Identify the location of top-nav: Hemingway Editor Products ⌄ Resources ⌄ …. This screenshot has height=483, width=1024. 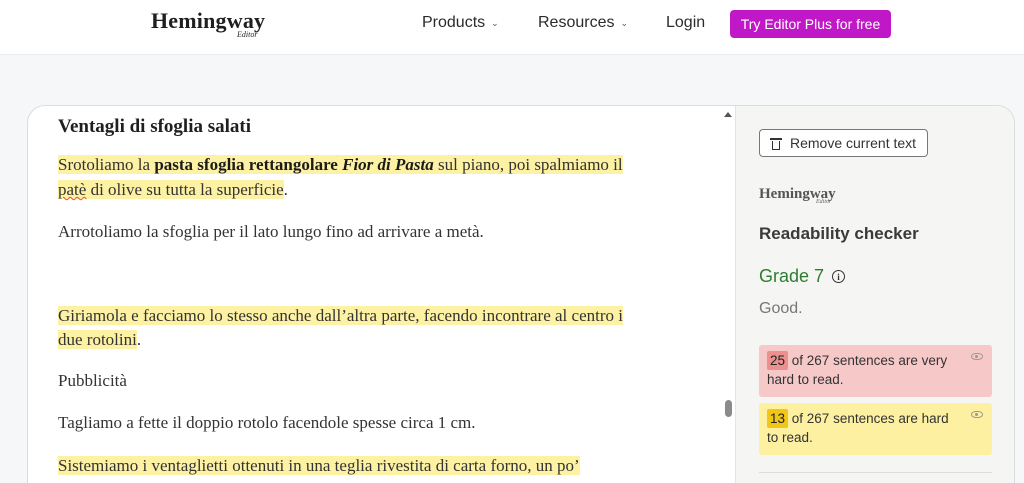
(512, 27).